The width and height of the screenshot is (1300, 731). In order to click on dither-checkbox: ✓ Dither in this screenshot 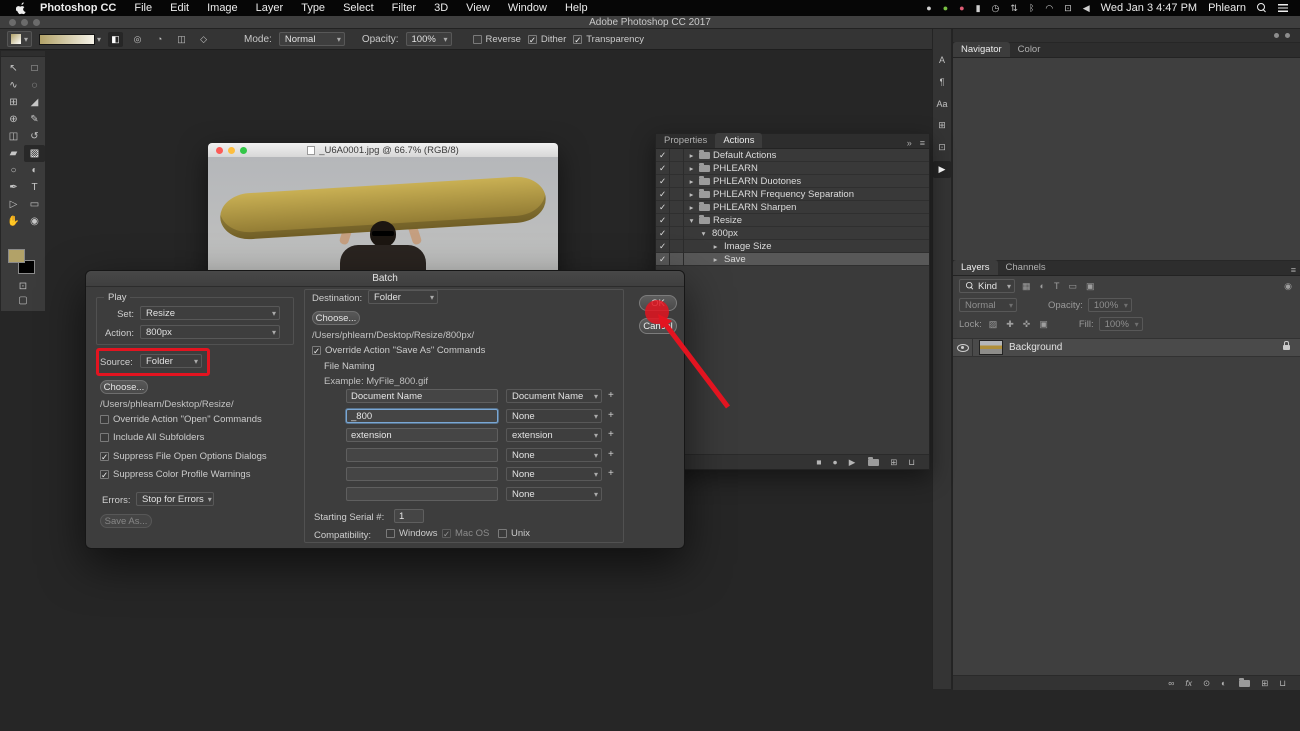, I will do `click(546, 39)`.